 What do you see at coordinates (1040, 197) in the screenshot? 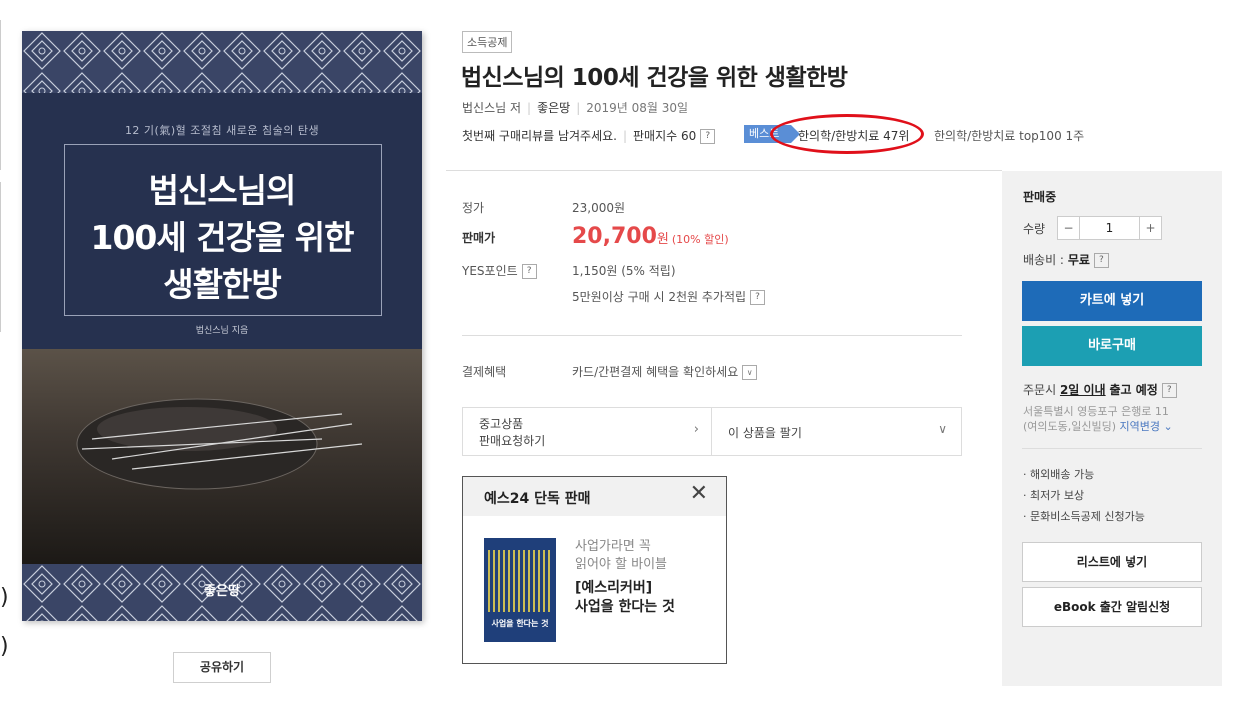
I see `sale-status: 판매중` at bounding box center [1040, 197].